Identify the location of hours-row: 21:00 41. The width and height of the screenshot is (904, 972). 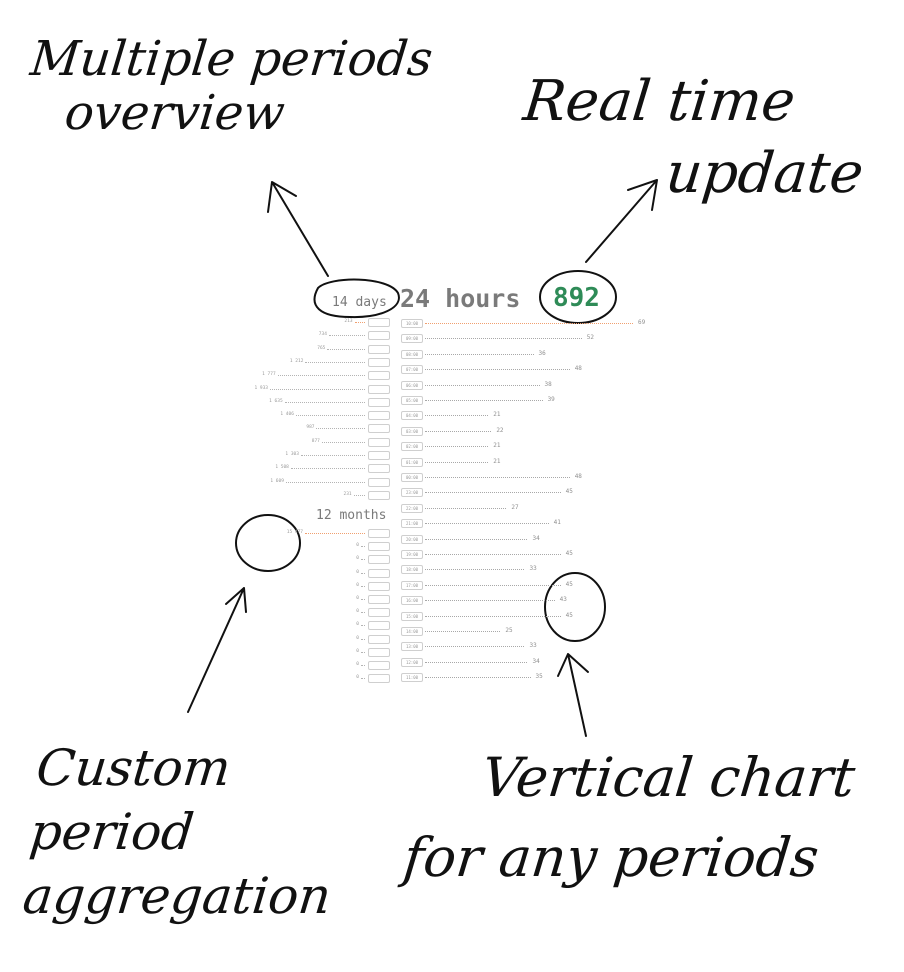
(340, 523).